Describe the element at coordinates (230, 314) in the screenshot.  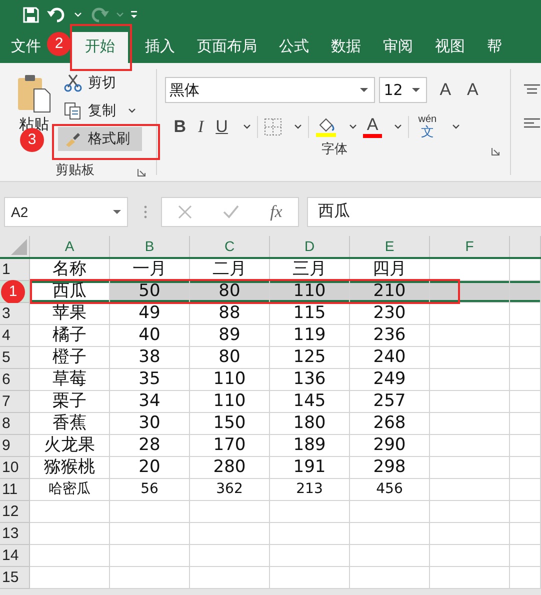
I see `table-cell: 88` at that location.